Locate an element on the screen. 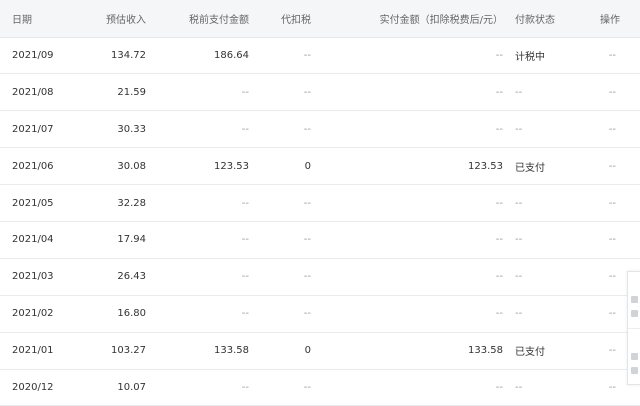 The height and width of the screenshot is (406, 640). cell-date: 2021/01 is located at coordinates (36, 351).